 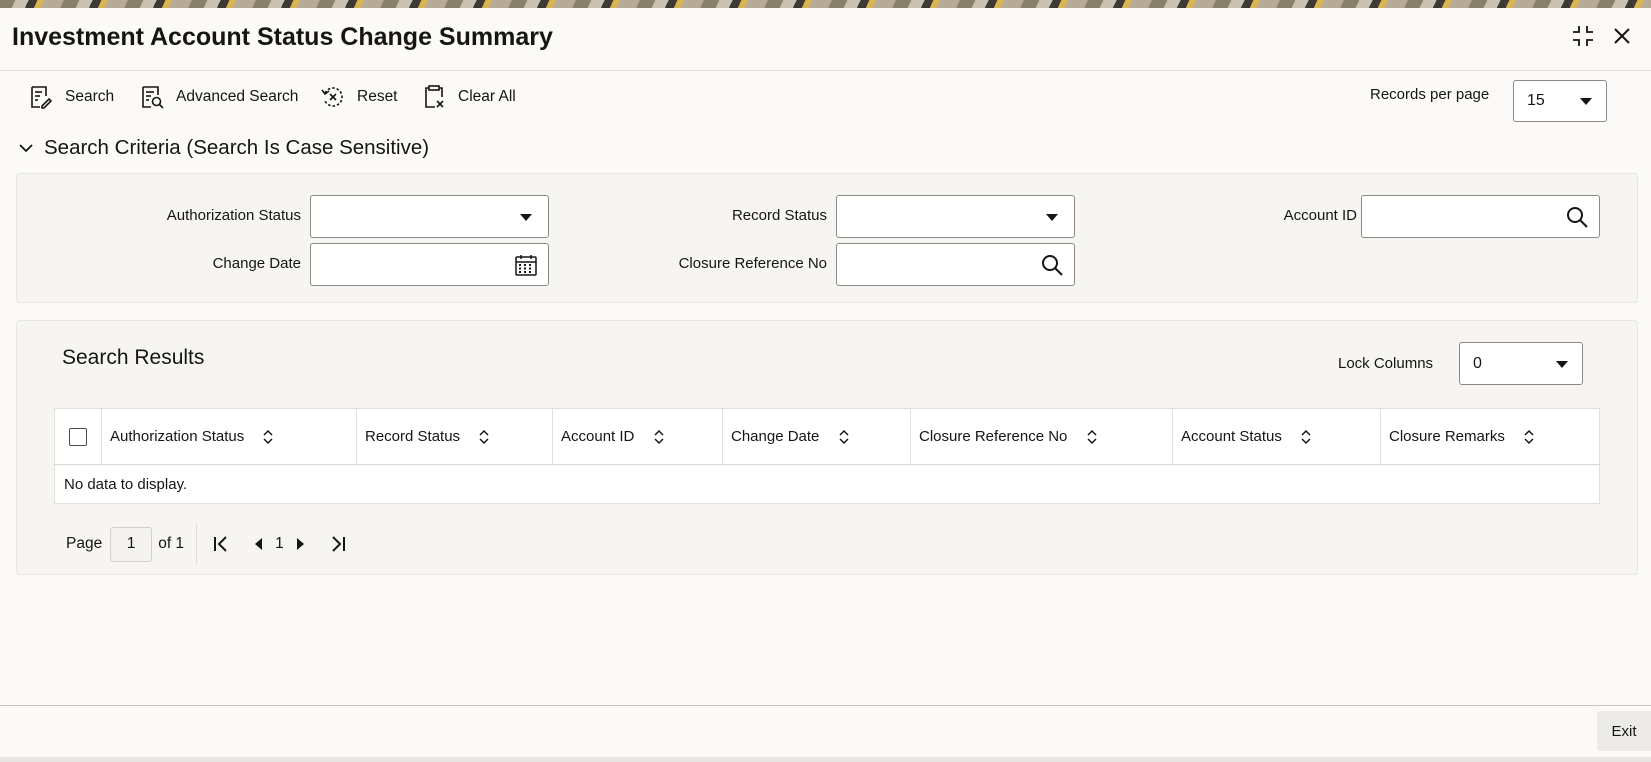 I want to click on records-per-page-value: 15, so click(x=1536, y=100).